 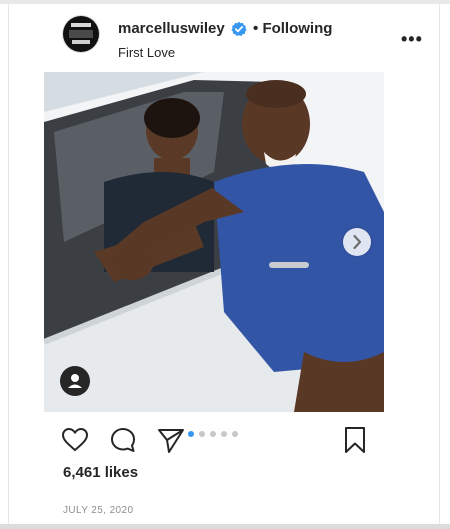 What do you see at coordinates (171, 440) in the screenshot?
I see `share-icon` at bounding box center [171, 440].